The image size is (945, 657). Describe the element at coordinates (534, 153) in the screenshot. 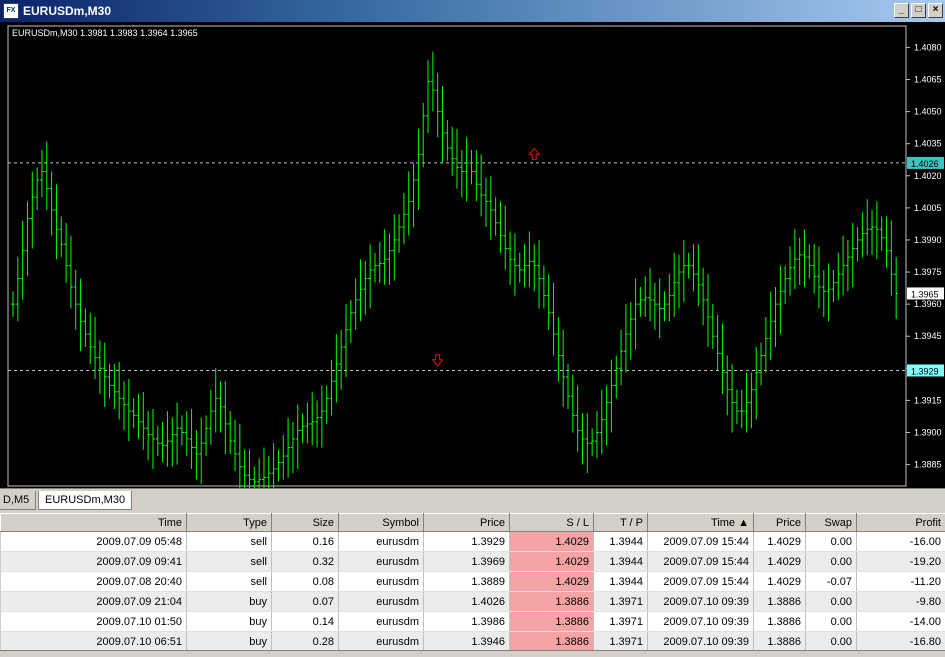

I see `arrow-up-icon` at that location.